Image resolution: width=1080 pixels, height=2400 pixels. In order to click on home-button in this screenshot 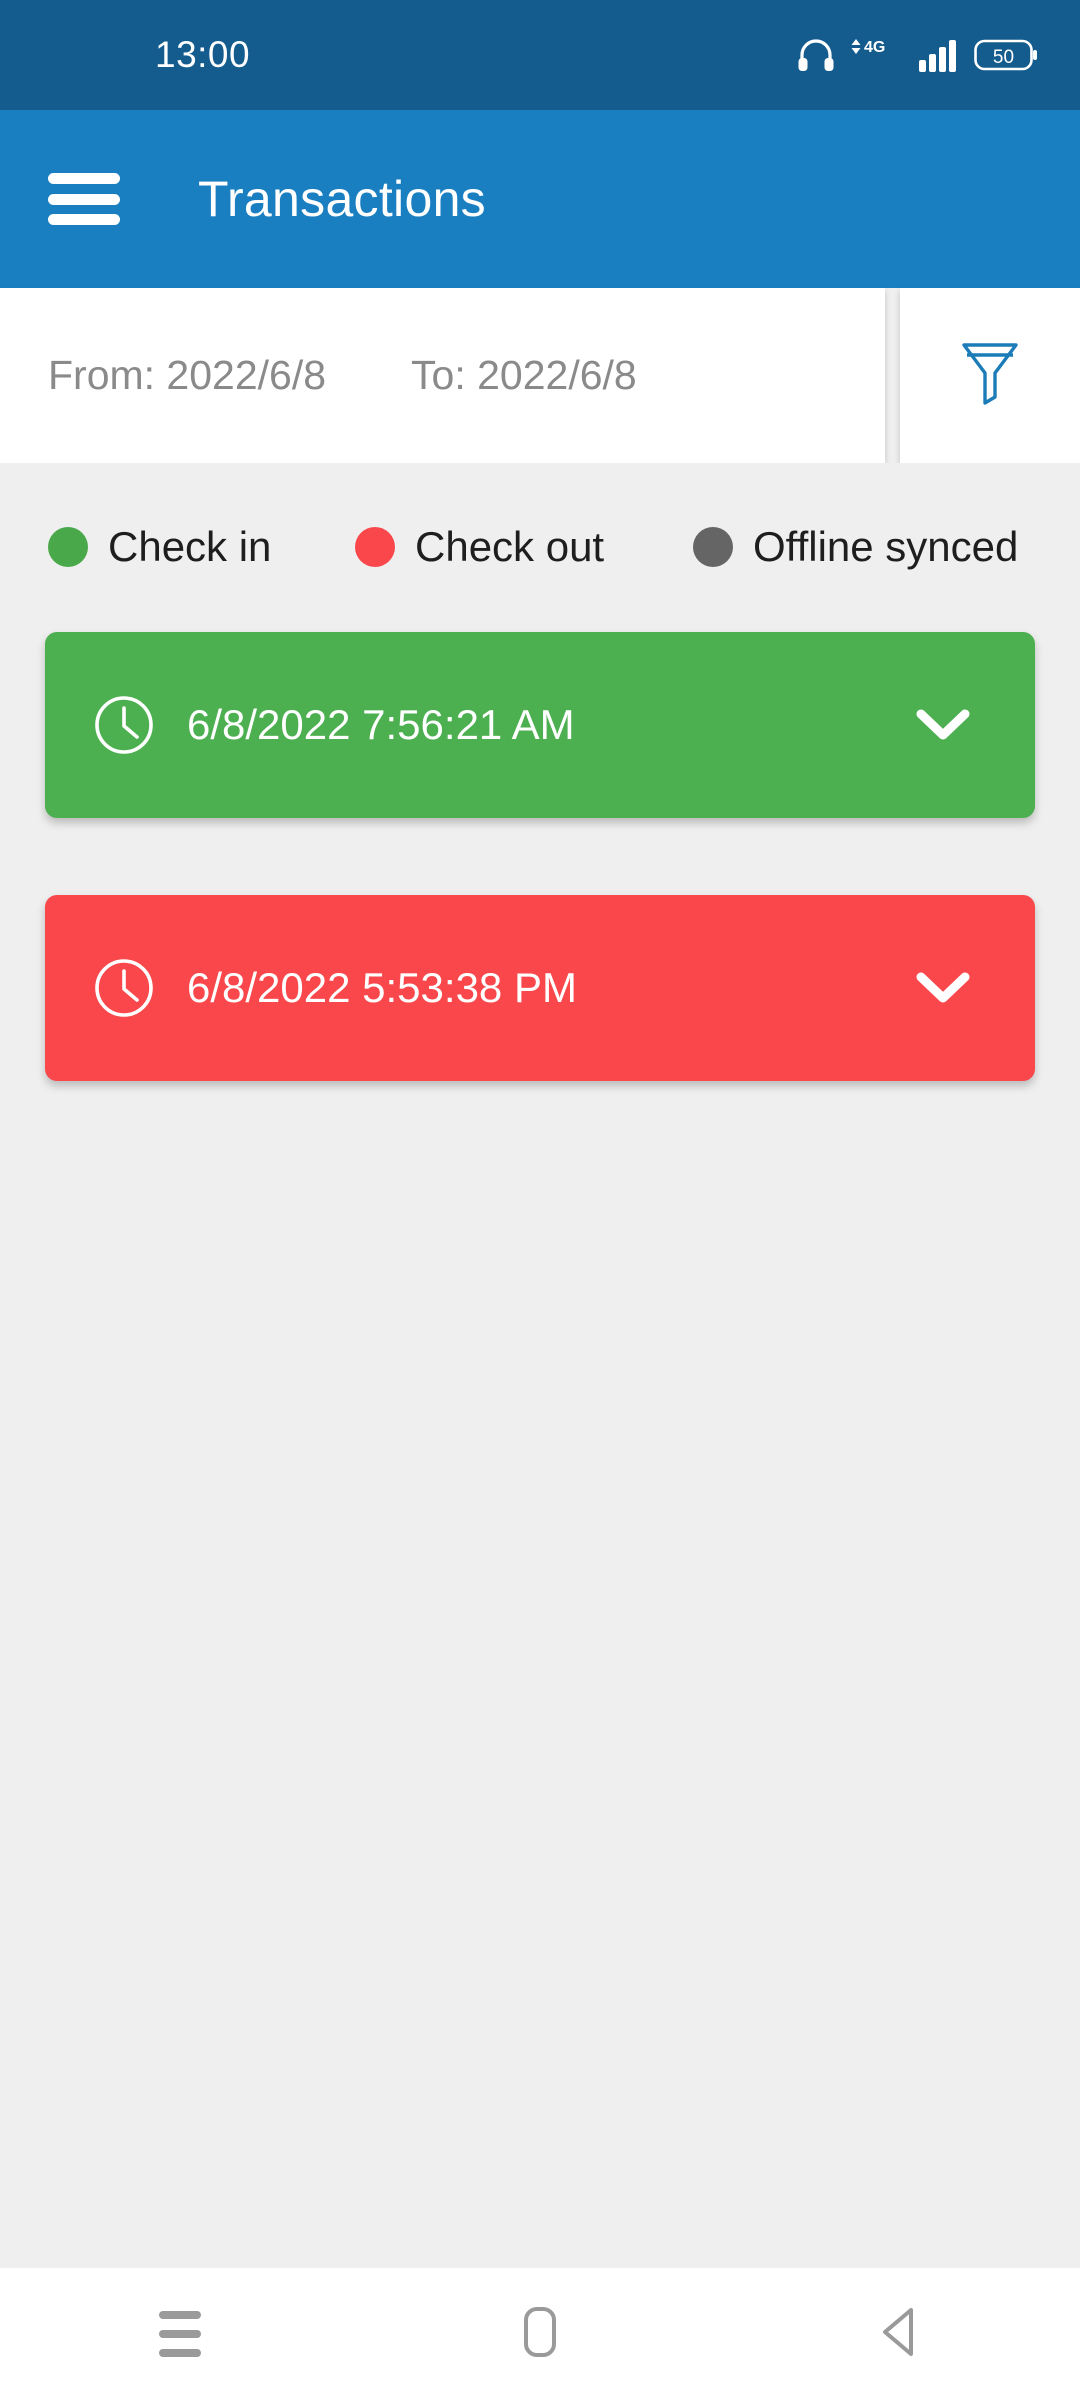, I will do `click(540, 2334)`.